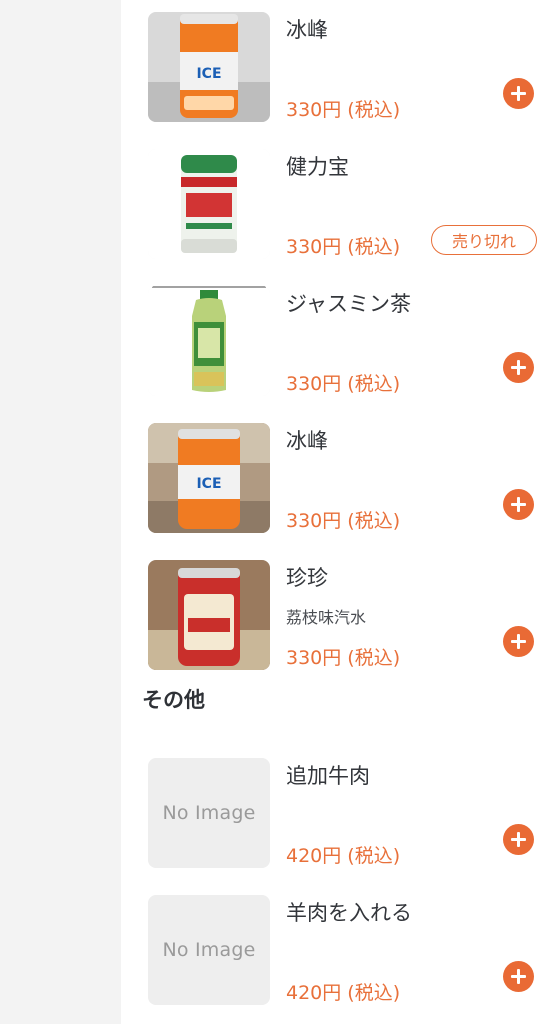 Image resolution: width=540 pixels, height=1024 pixels. What do you see at coordinates (326, 617) in the screenshot?
I see `item-description: 荔枝味汽水` at bounding box center [326, 617].